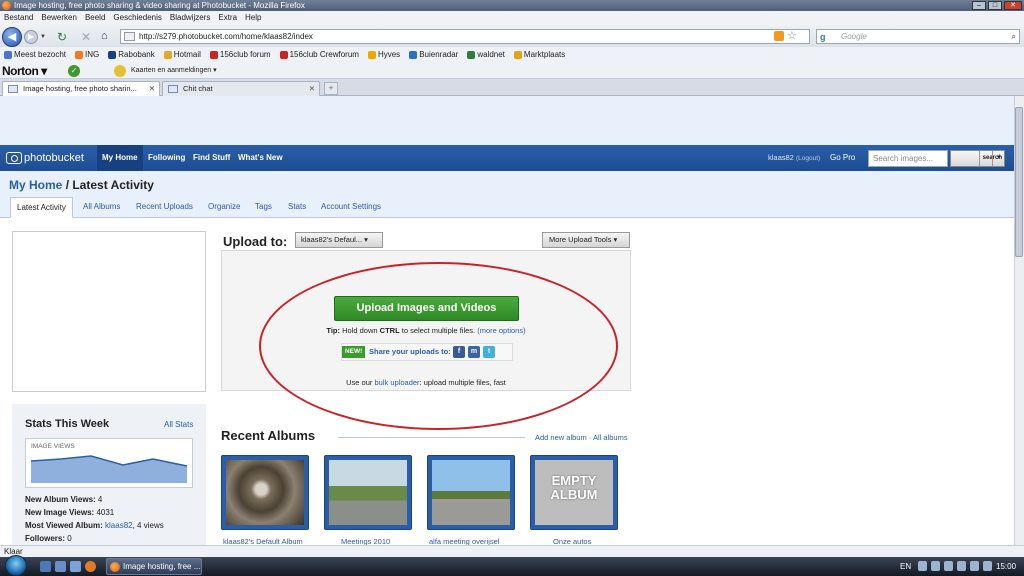  I want to click on rss-feed-icon, so click(779, 36).